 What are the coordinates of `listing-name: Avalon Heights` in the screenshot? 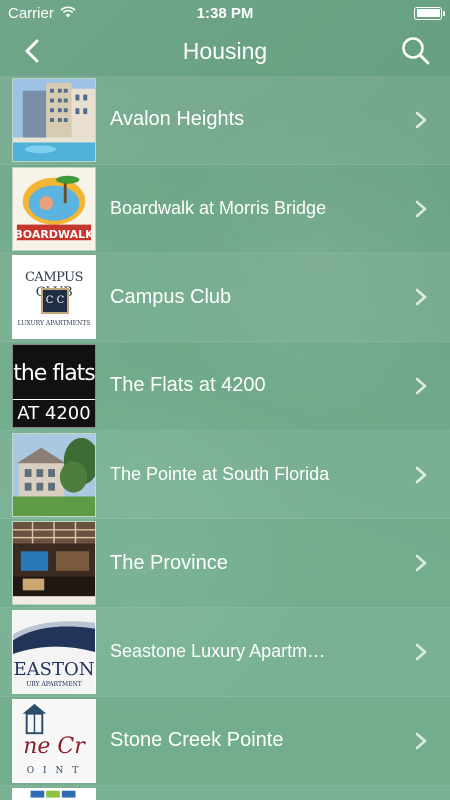 It's located at (177, 119).